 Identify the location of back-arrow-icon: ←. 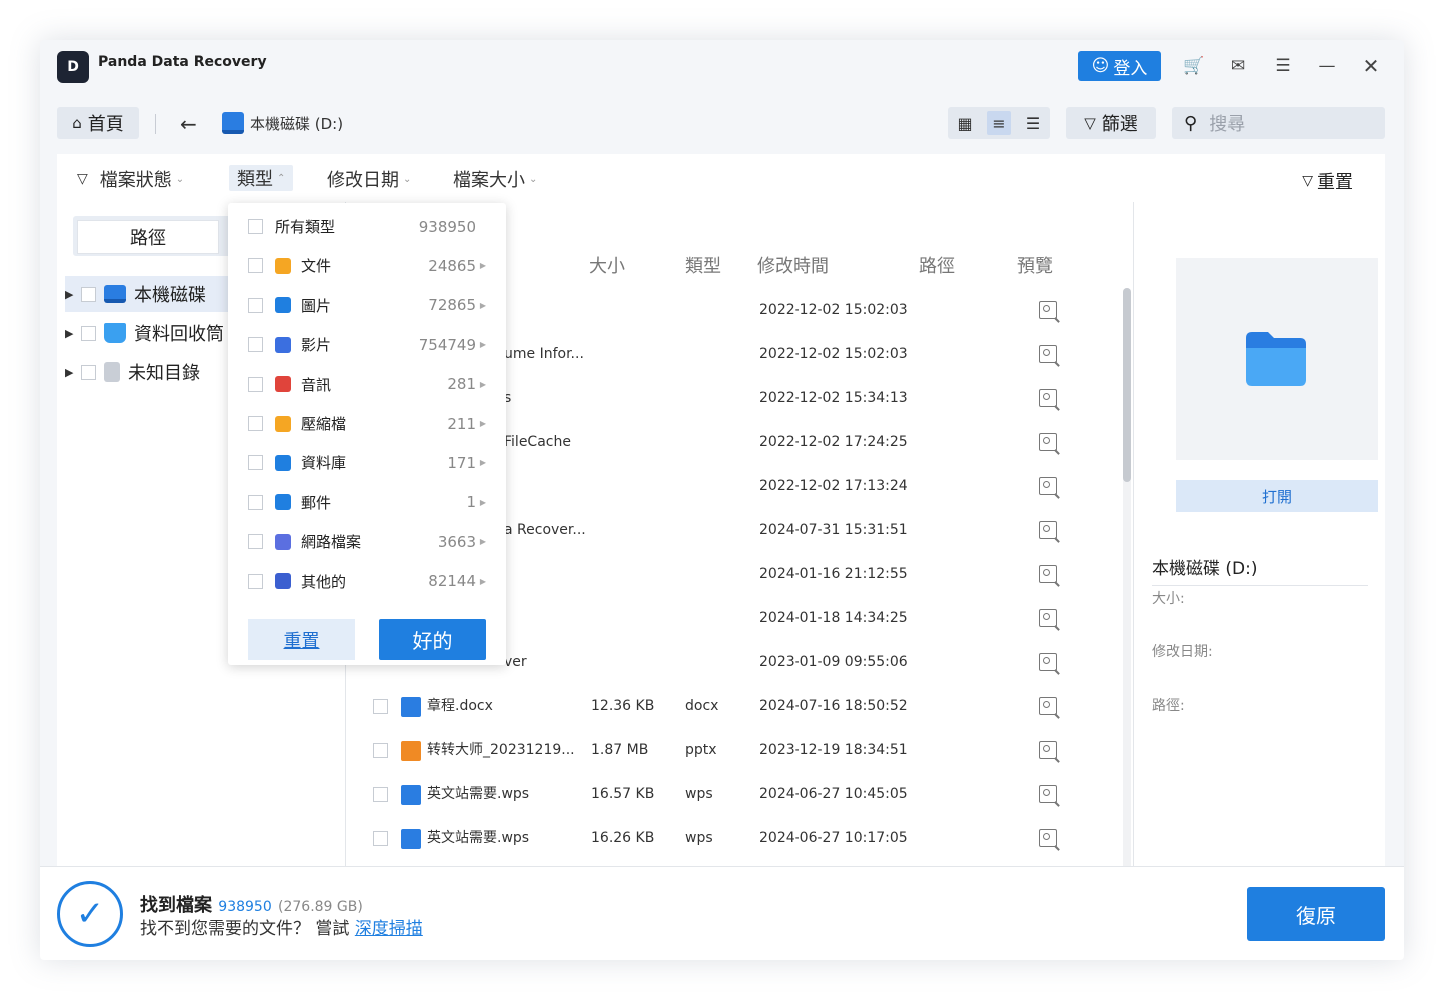
(188, 124).